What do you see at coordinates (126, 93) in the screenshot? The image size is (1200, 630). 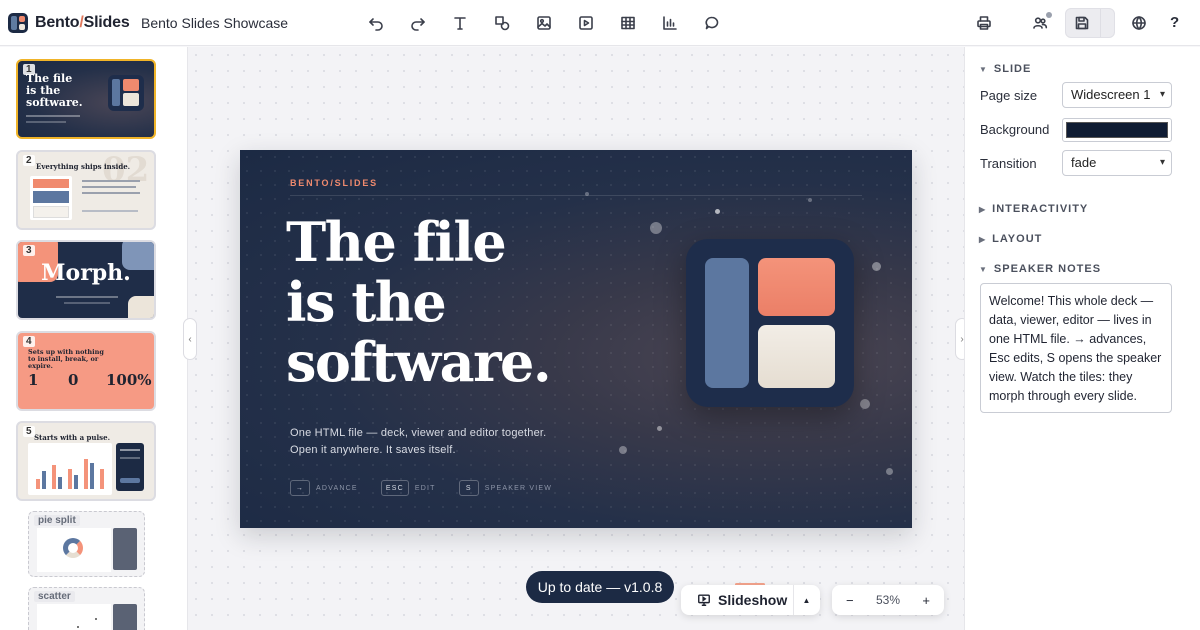 I see `thumbnail-bento-logo` at bounding box center [126, 93].